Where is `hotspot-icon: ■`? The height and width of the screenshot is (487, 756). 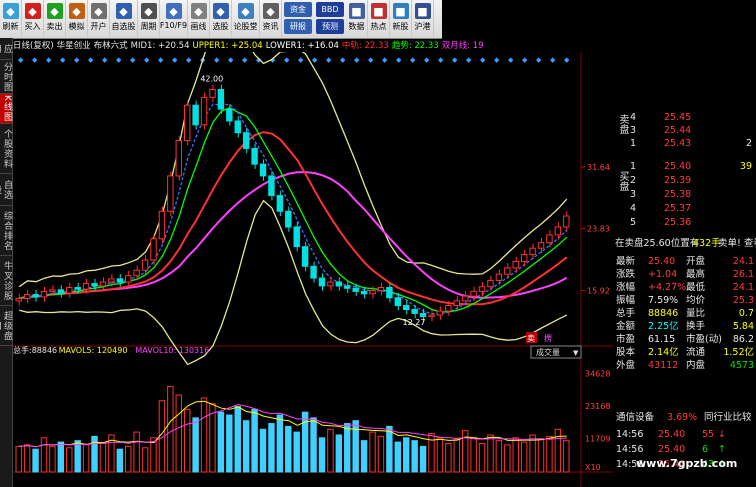
hotspot-icon: ■ is located at coordinates (378, 11).